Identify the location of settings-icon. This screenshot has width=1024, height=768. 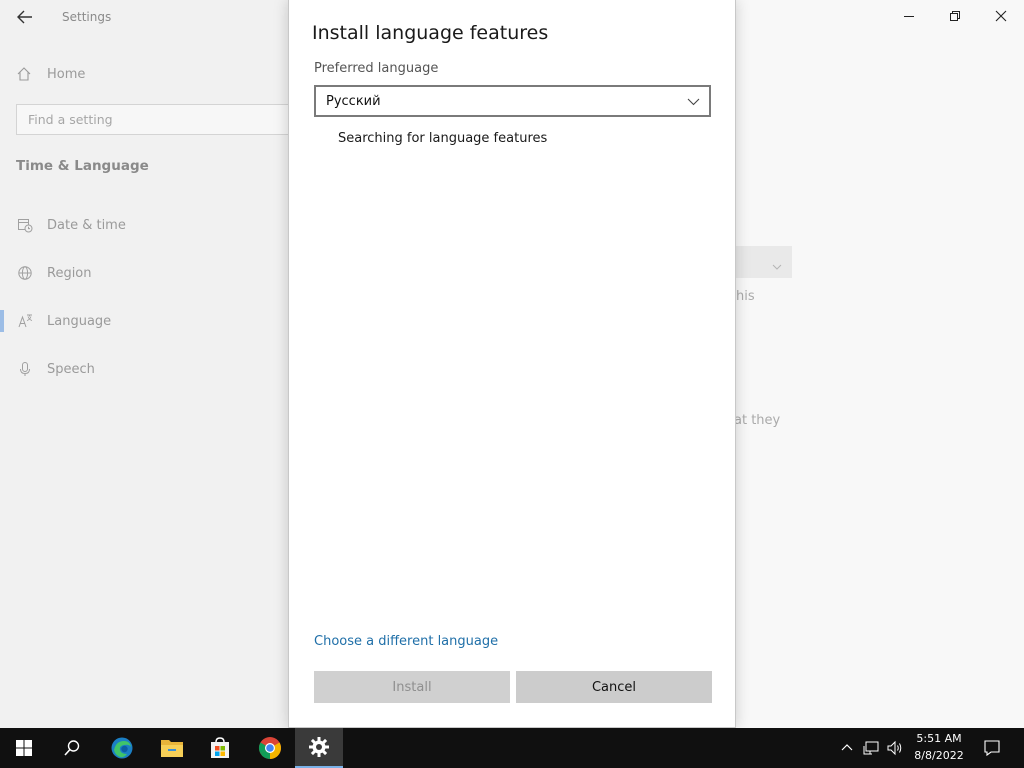
(319, 748).